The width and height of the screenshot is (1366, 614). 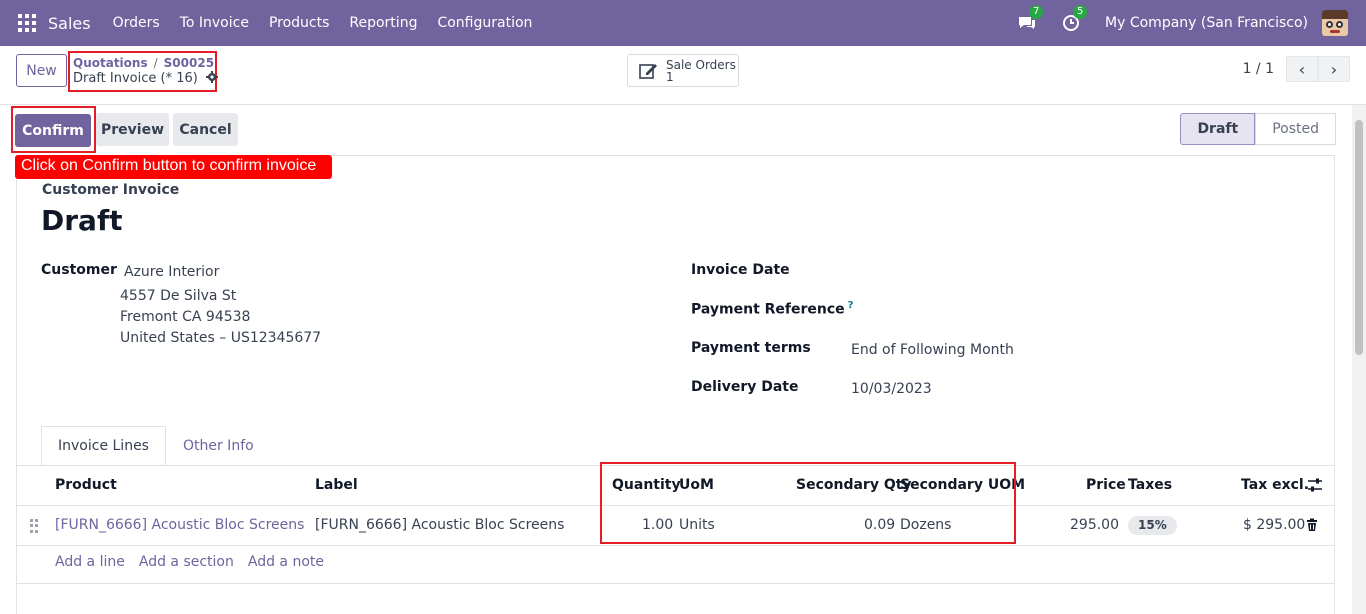 I want to click on menu-item-configuration: Configuration, so click(x=484, y=23).